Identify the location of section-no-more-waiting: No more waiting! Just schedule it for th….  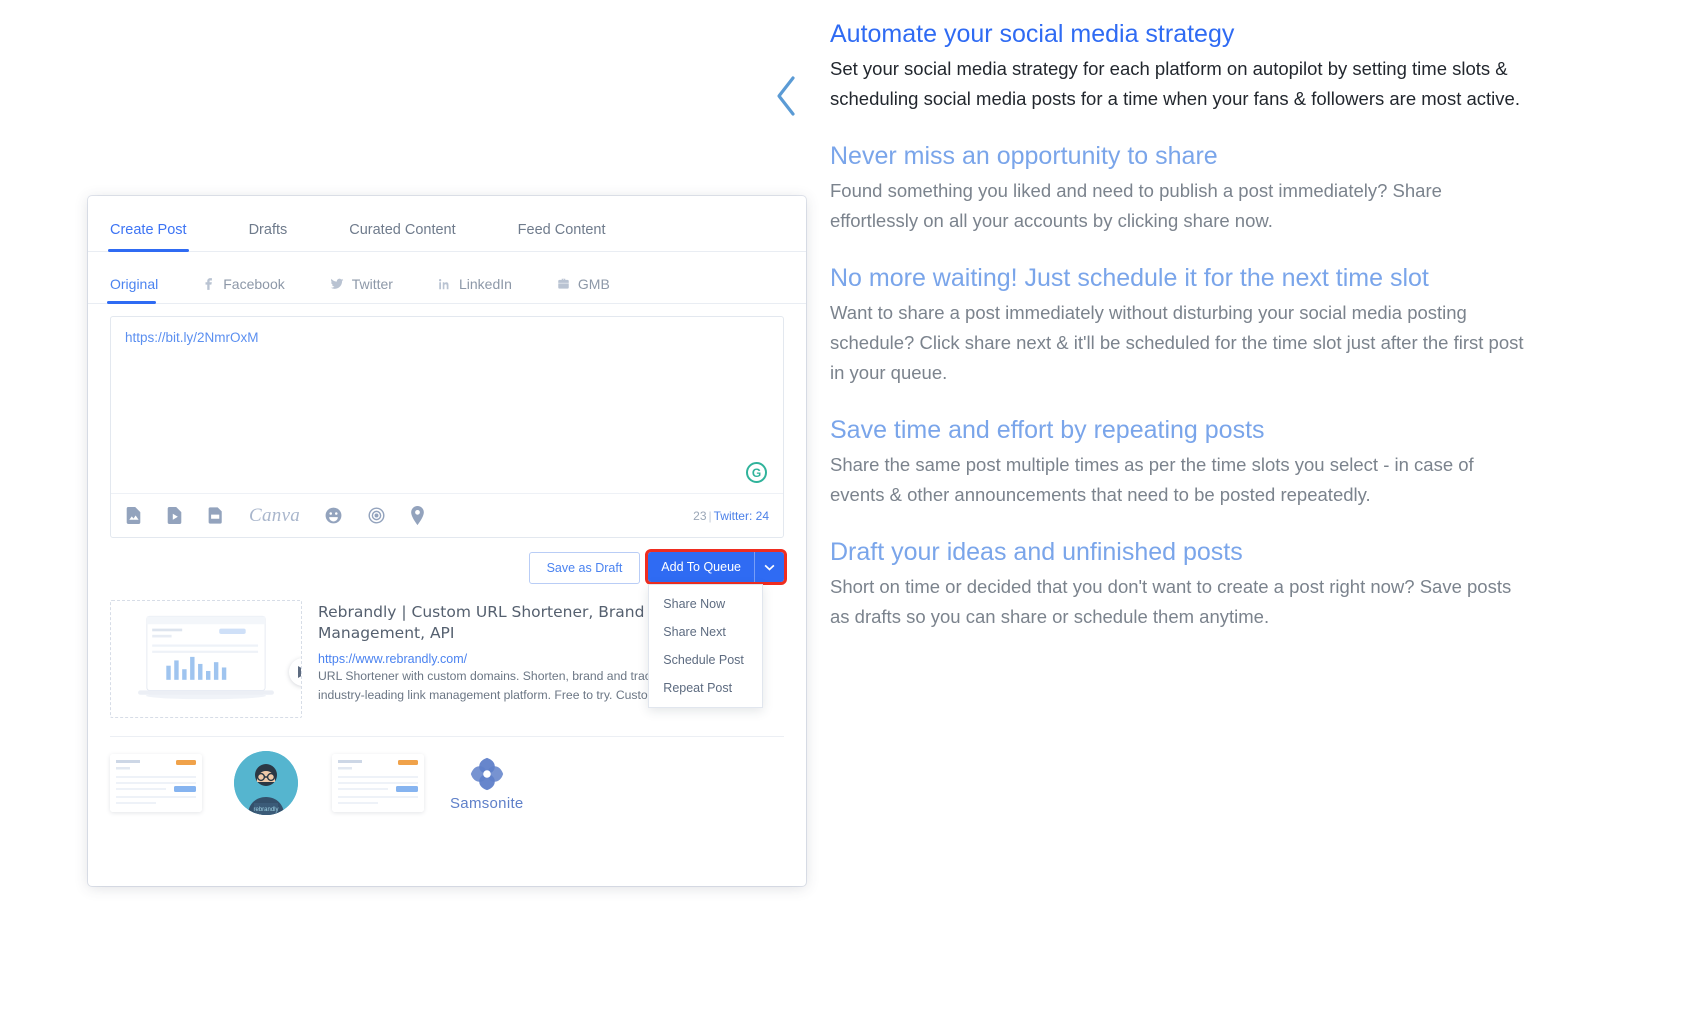
(1180, 325).